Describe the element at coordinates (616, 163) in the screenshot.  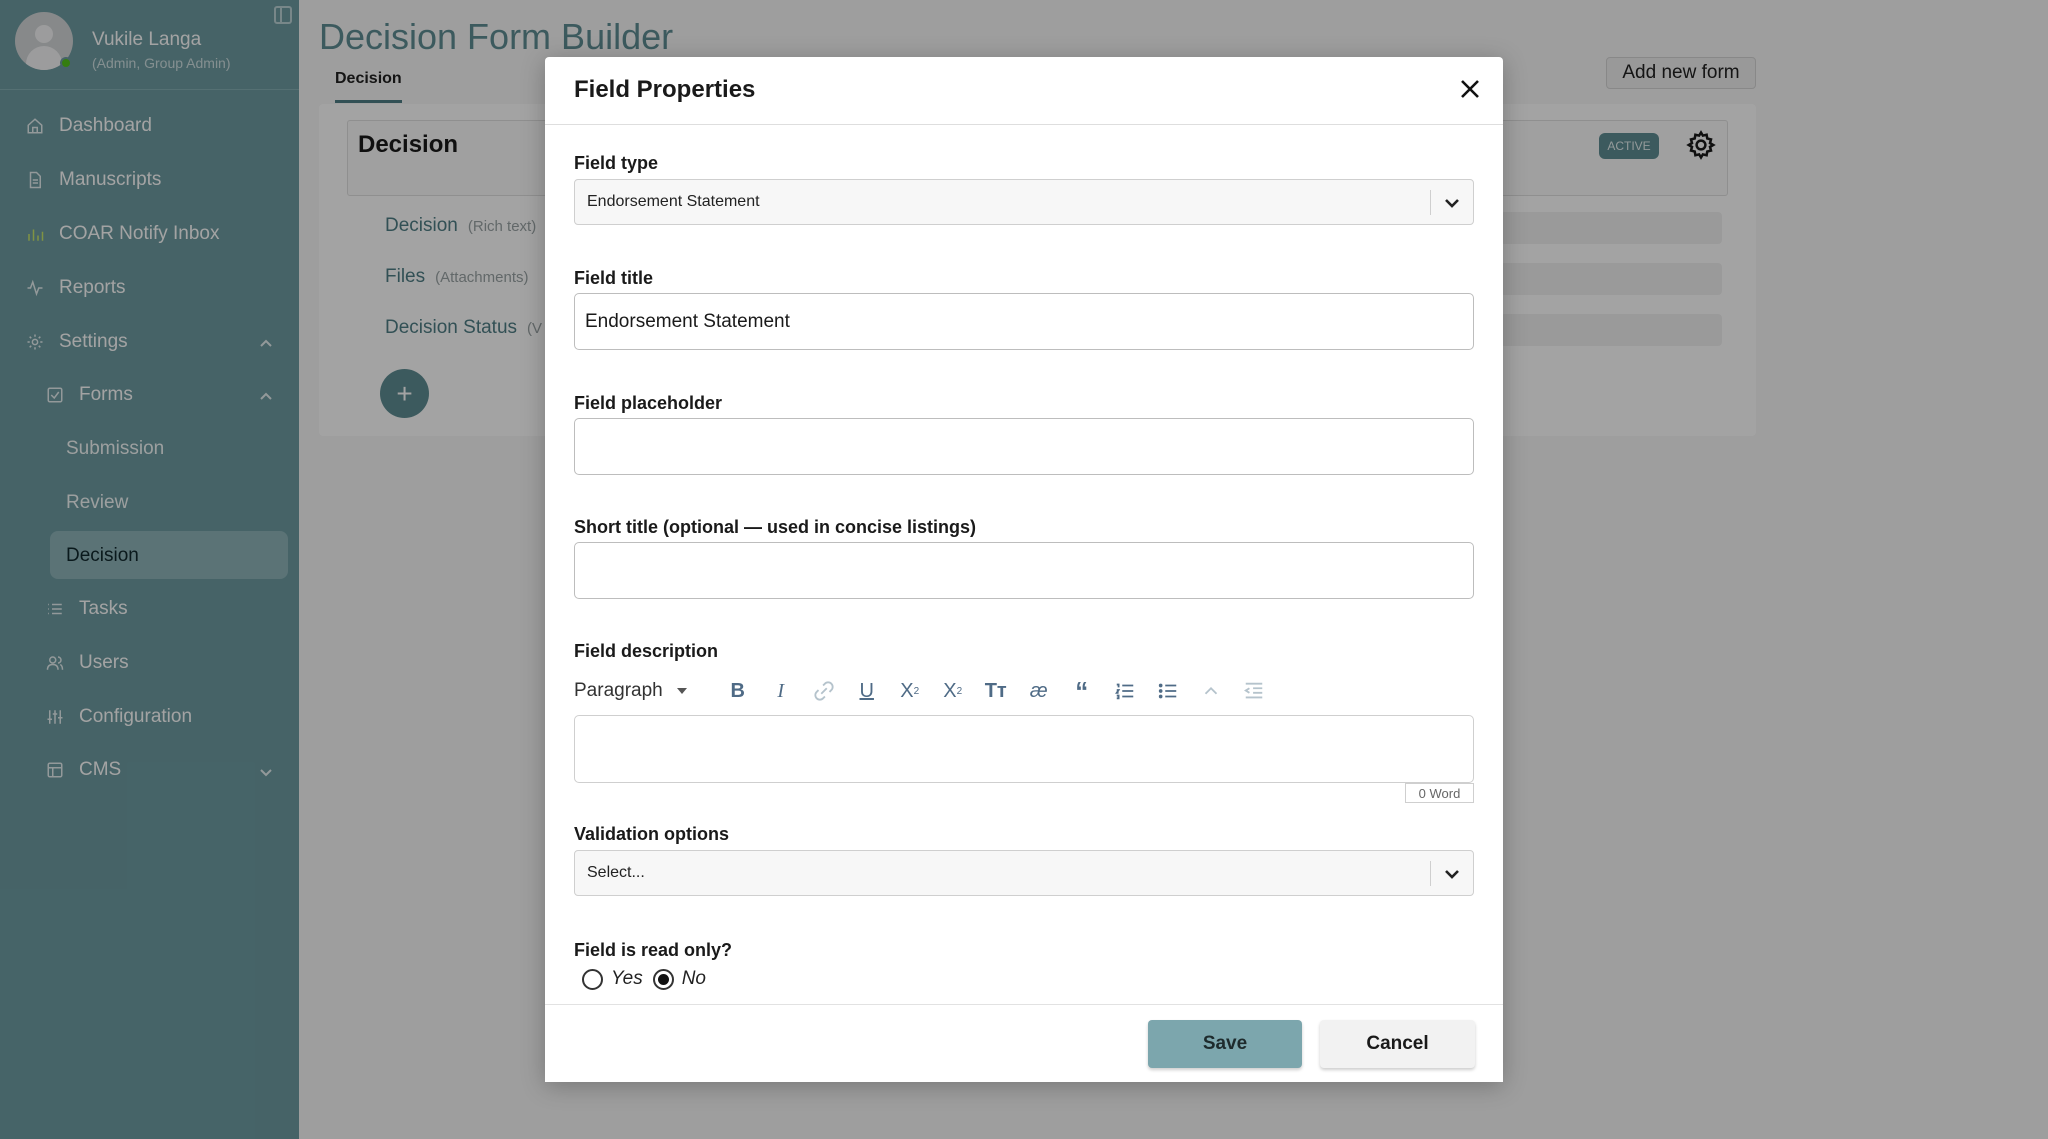
I see `field-type-label: Field type` at that location.